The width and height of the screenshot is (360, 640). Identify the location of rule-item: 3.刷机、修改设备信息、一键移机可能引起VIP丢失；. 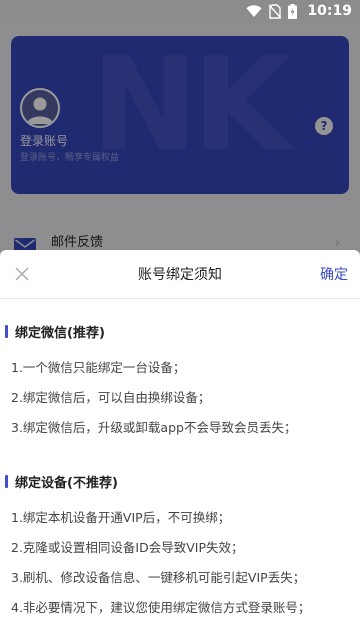
(158, 577).